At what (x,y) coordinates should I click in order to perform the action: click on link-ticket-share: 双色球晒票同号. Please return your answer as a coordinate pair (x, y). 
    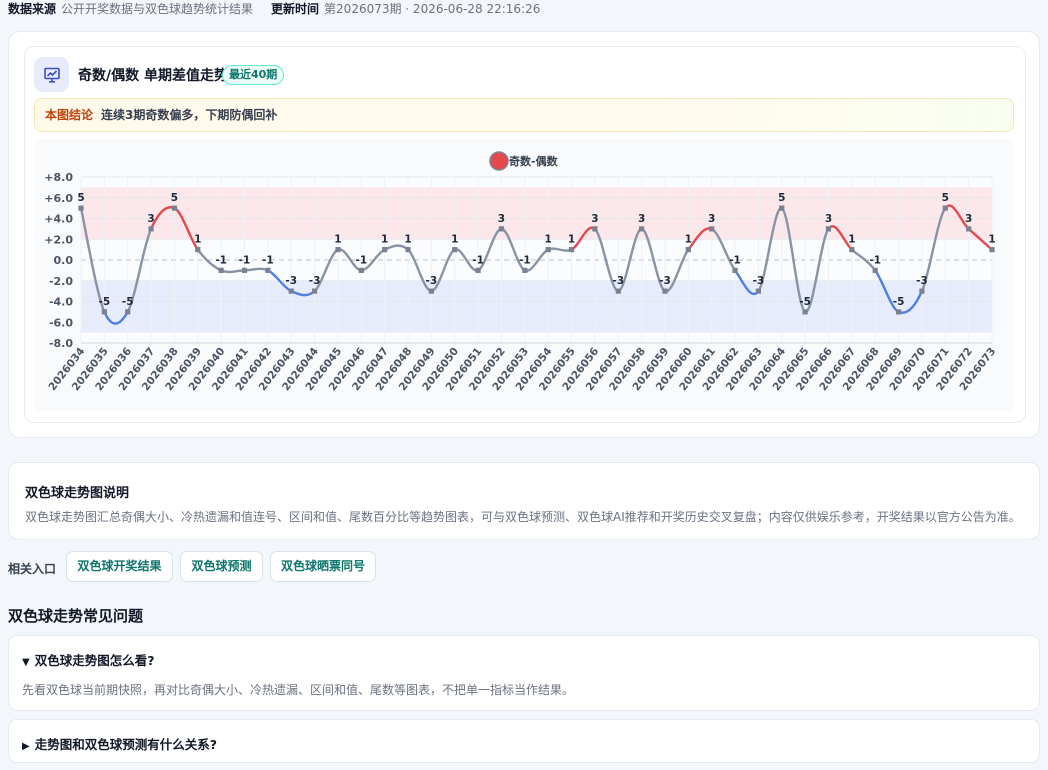
    Looking at the image, I should click on (323, 566).